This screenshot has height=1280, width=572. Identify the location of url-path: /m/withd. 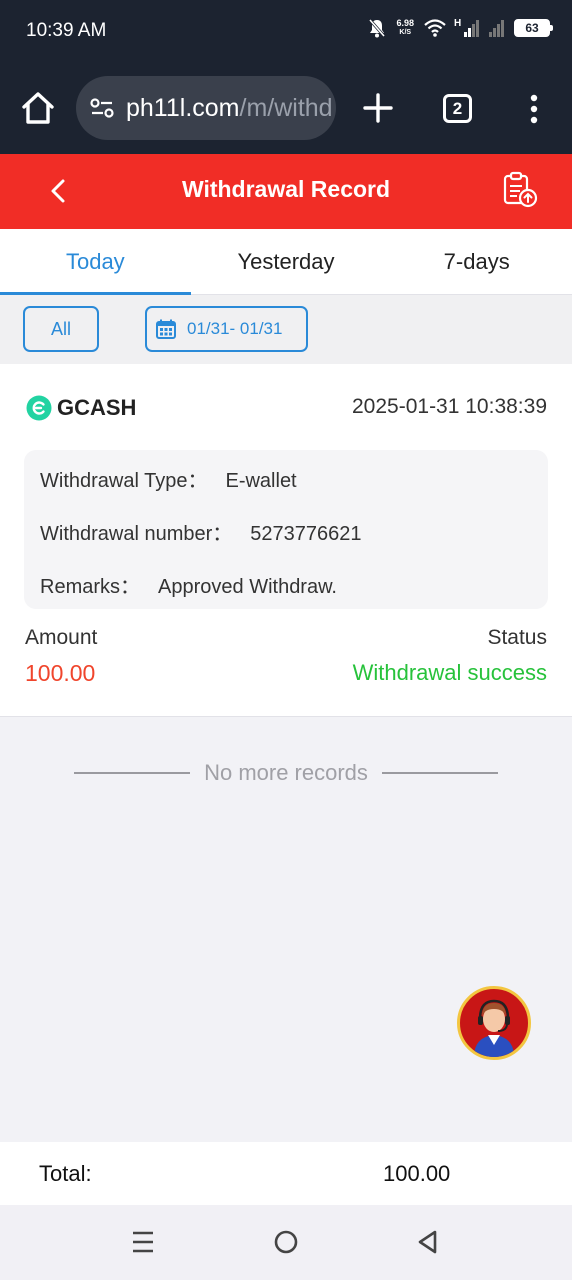
(286, 107).